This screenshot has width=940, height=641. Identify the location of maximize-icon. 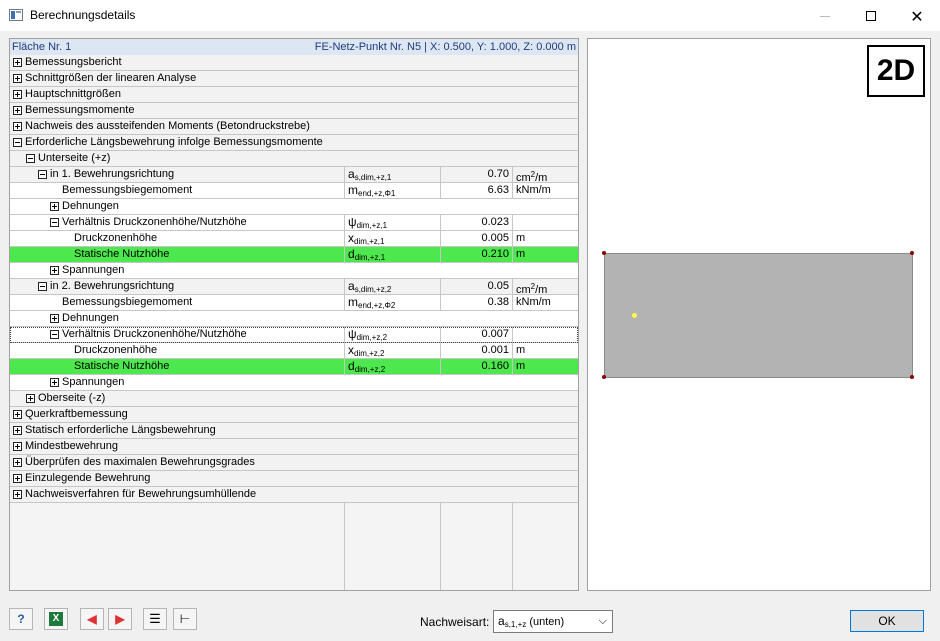
(871, 16).